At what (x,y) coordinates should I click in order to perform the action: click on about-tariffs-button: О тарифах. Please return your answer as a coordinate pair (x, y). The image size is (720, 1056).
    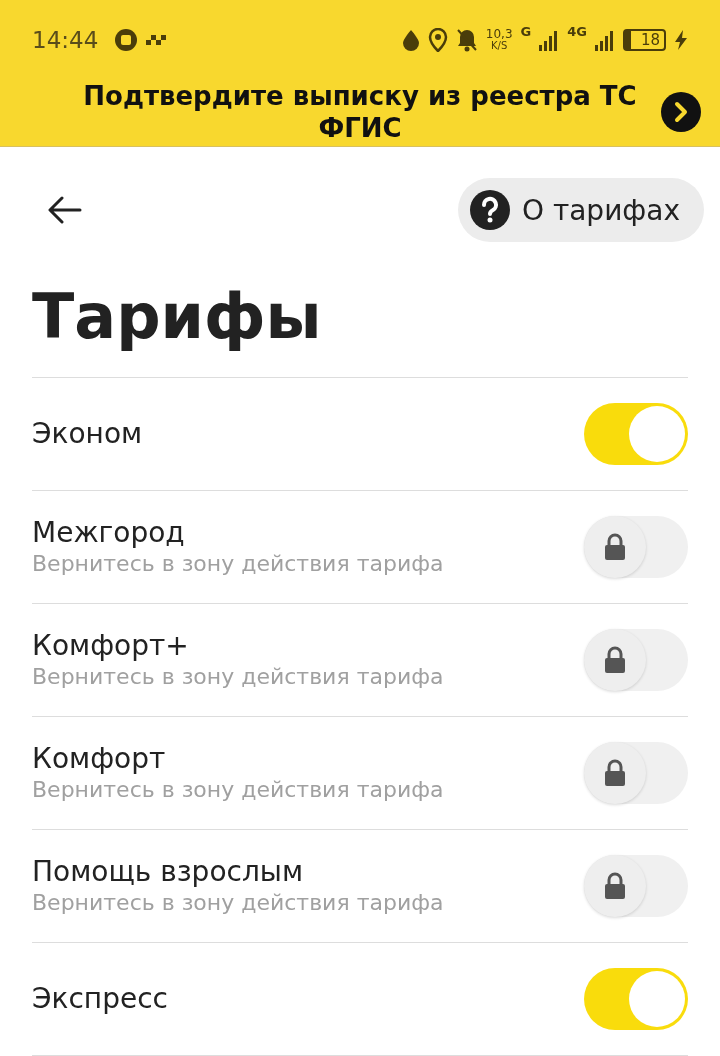
    Looking at the image, I should click on (580, 210).